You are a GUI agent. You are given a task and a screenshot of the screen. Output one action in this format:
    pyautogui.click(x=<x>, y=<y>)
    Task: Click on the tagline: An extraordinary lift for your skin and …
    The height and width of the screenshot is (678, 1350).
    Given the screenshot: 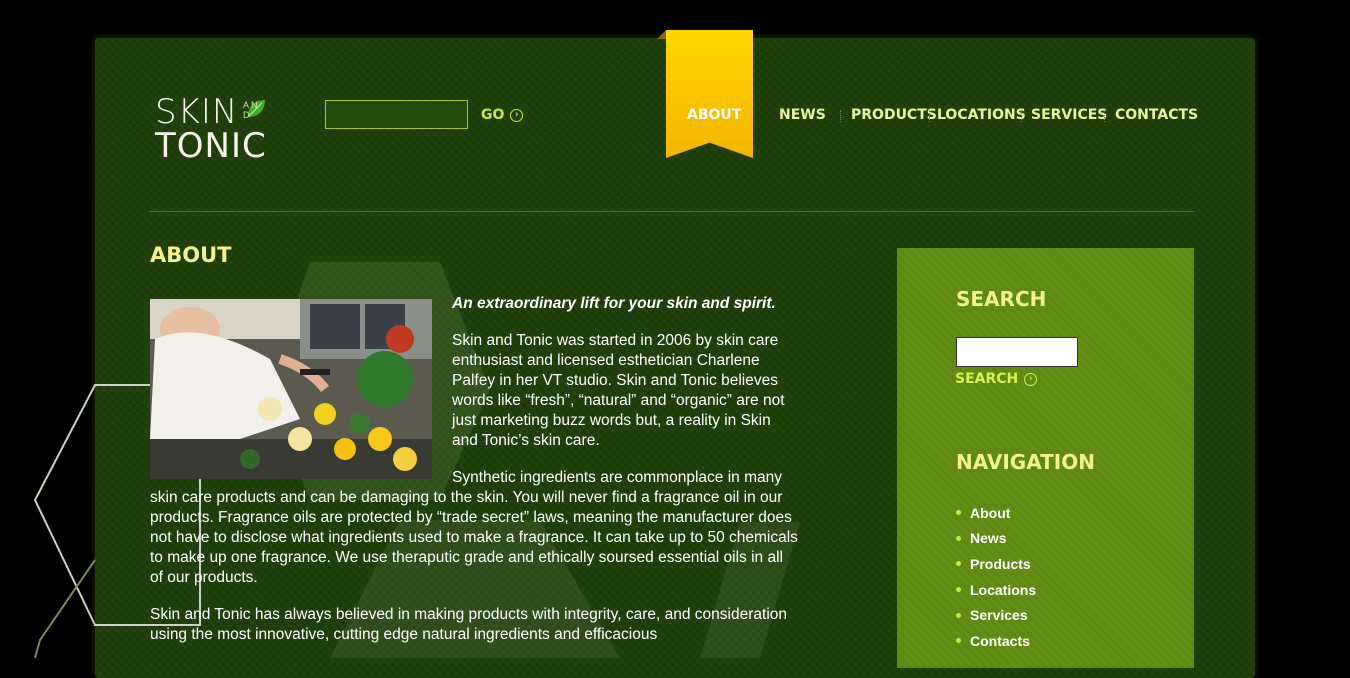 What is the action you would take?
    pyautogui.click(x=614, y=303)
    